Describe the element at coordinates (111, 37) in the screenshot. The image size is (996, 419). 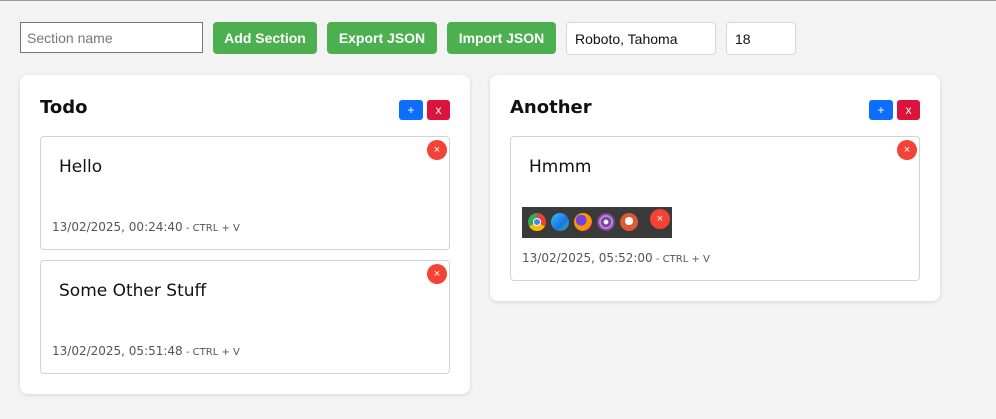
I see `section-name-input` at that location.